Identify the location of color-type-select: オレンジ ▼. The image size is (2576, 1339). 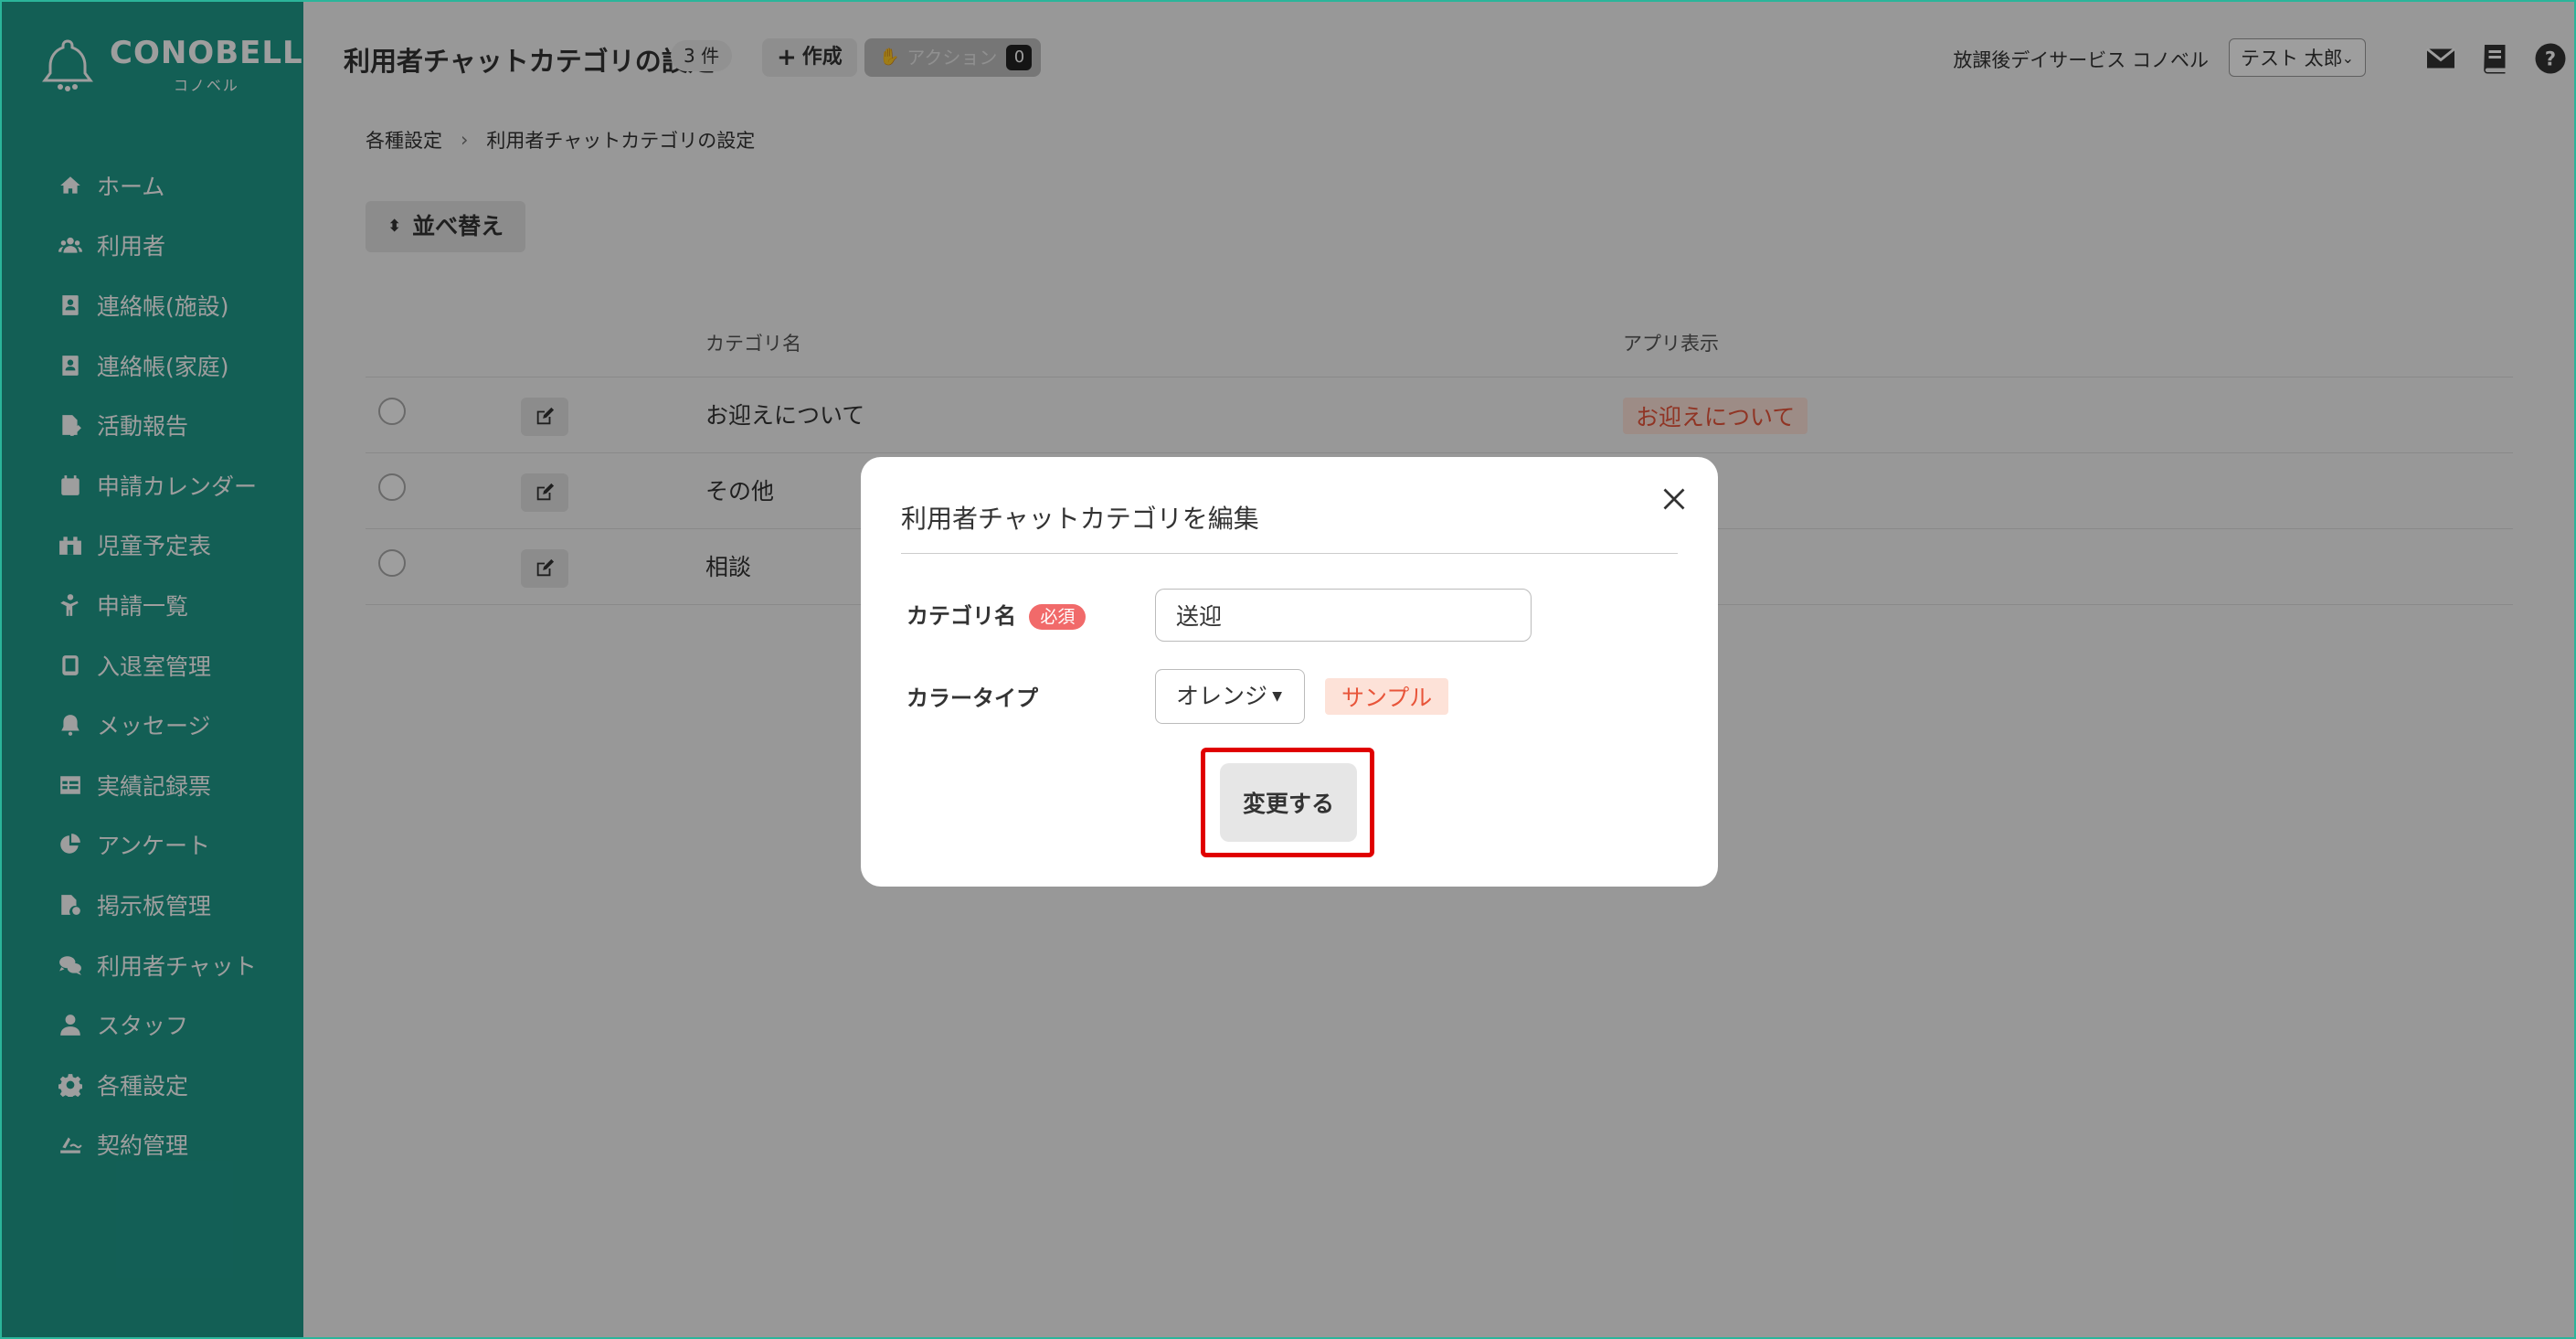
(1230, 696).